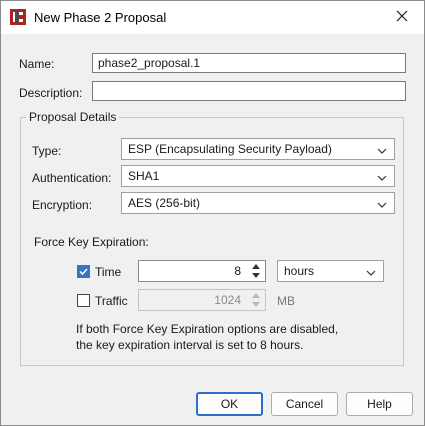 Image resolution: width=425 pixels, height=426 pixels. What do you see at coordinates (111, 301) in the screenshot?
I see `traffic-label: Traffic` at bounding box center [111, 301].